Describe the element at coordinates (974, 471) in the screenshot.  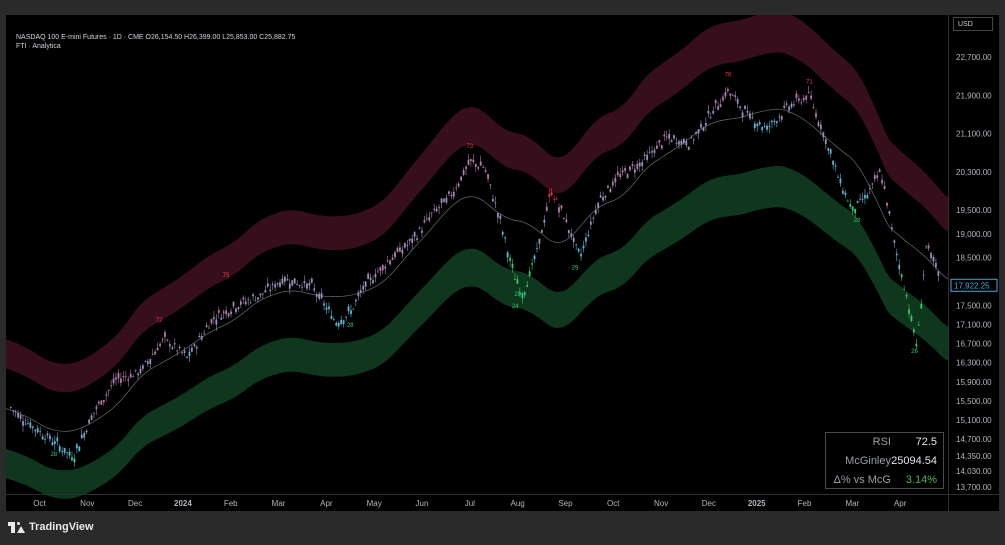
I see `y-tick-label: 14,030.00` at that location.